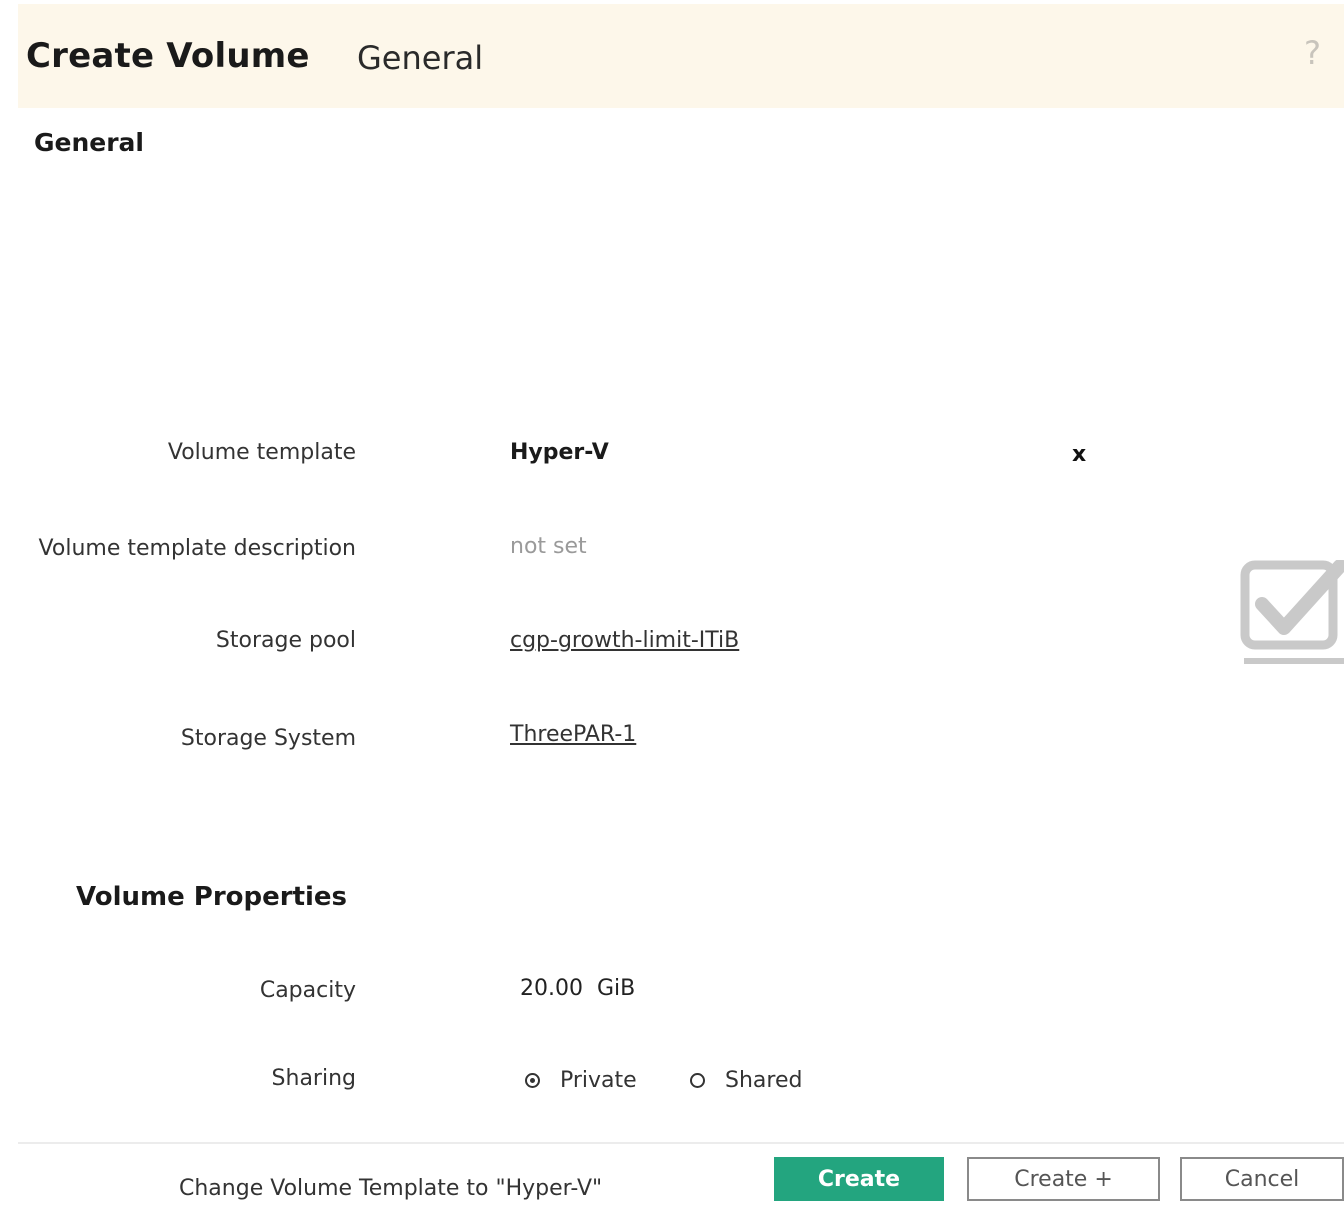 This screenshot has width=1344, height=1205. What do you see at coordinates (307, 990) in the screenshot?
I see `capacity-label: Capacity` at bounding box center [307, 990].